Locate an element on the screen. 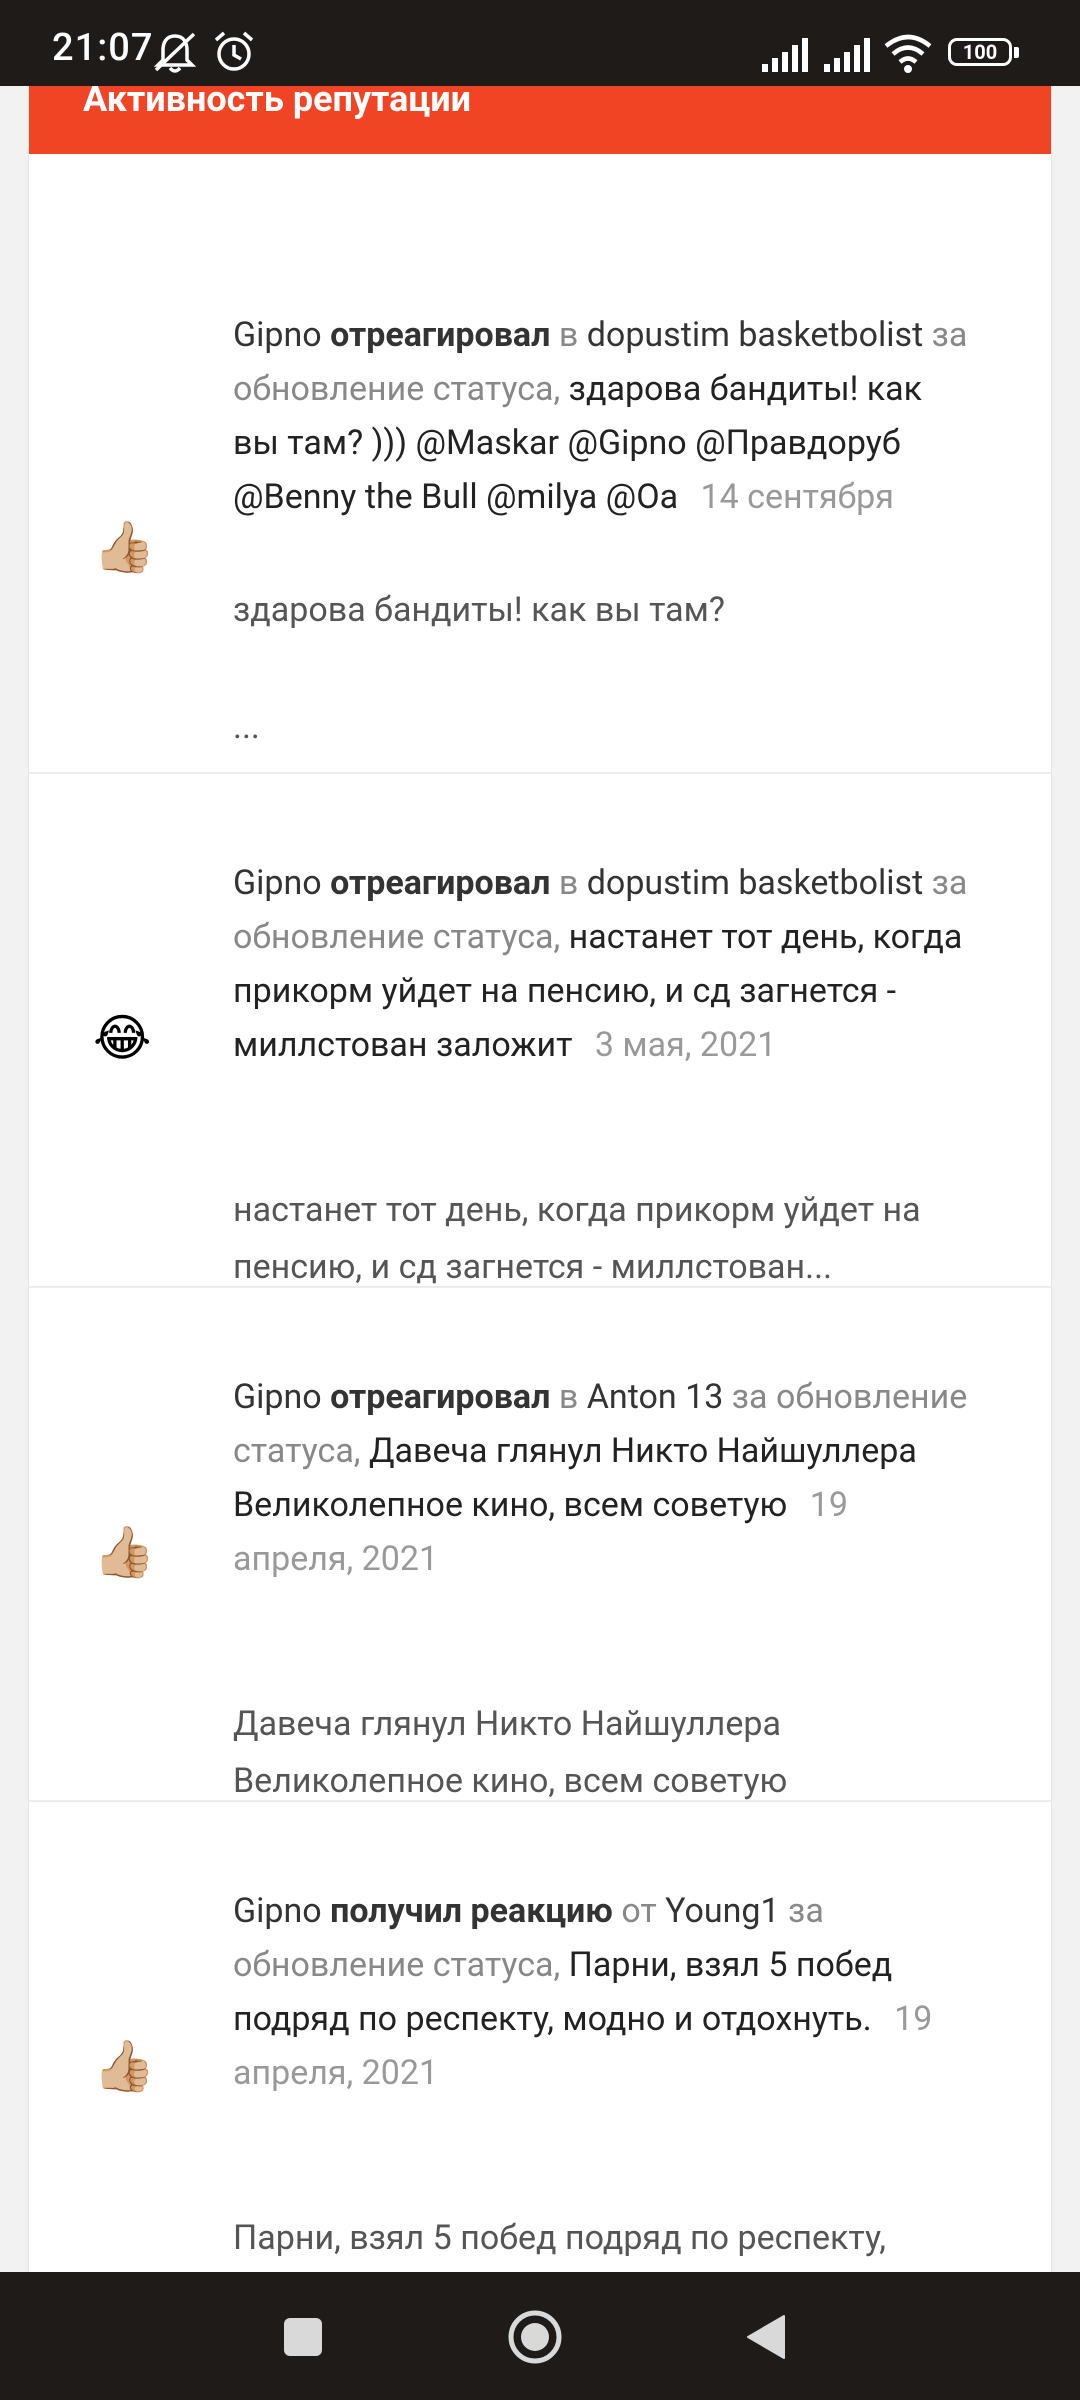  target-user-link: Young1 is located at coordinates (722, 1911).